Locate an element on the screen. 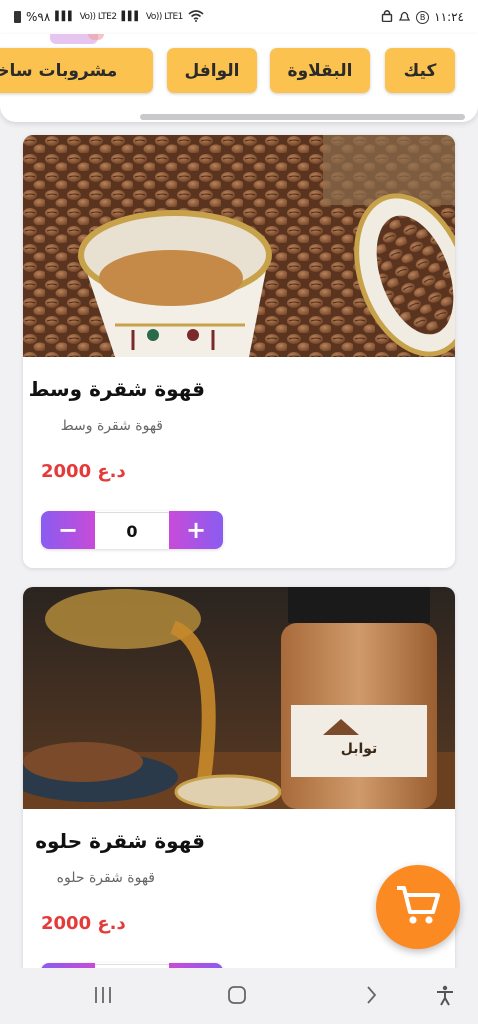 Image resolution: width=478 pixels, height=1024 pixels. b-badge-icon: B is located at coordinates (423, 17).